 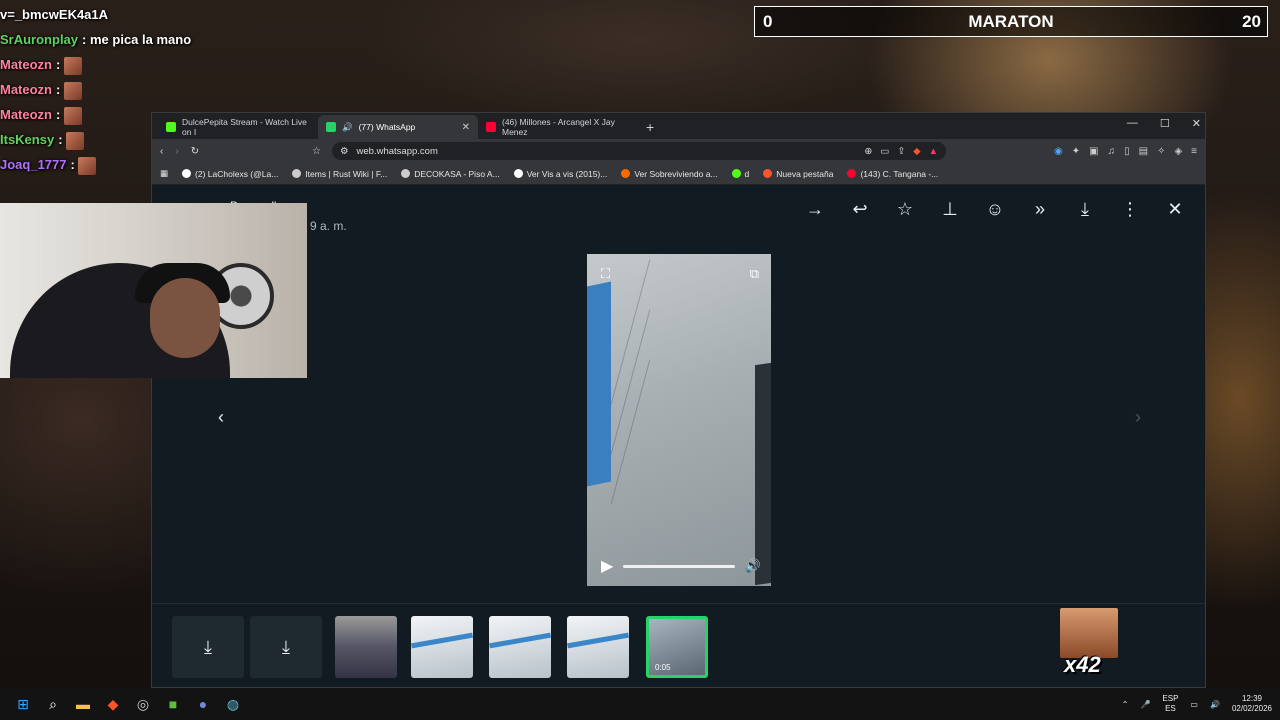 I want to click on chat-username: SrAuronplay, so click(x=39, y=39).